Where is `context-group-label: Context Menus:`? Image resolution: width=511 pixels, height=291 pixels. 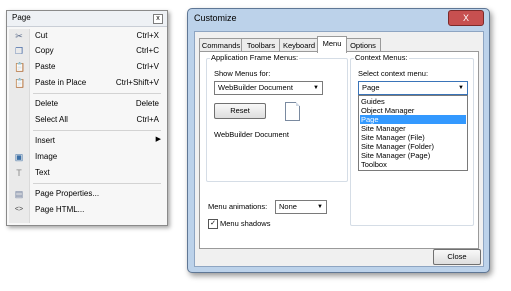
context-group-label: Context Menus: is located at coordinates (381, 57).